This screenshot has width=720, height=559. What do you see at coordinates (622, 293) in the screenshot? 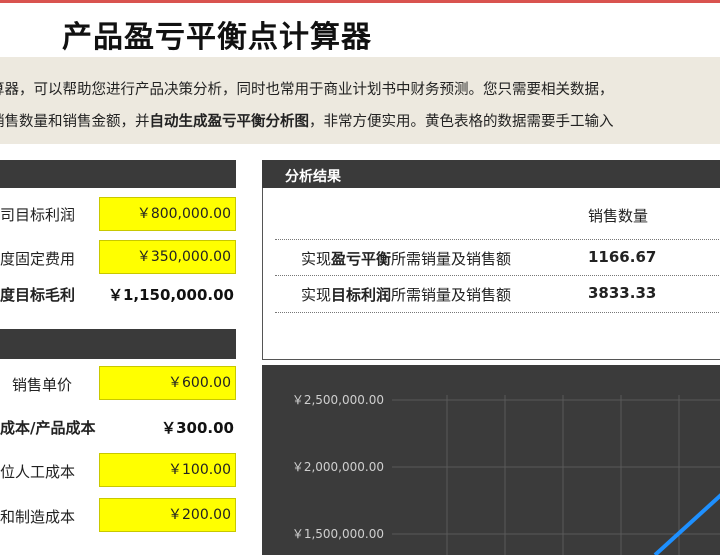
I see `target-profit-quantity: 3833.33` at bounding box center [622, 293].